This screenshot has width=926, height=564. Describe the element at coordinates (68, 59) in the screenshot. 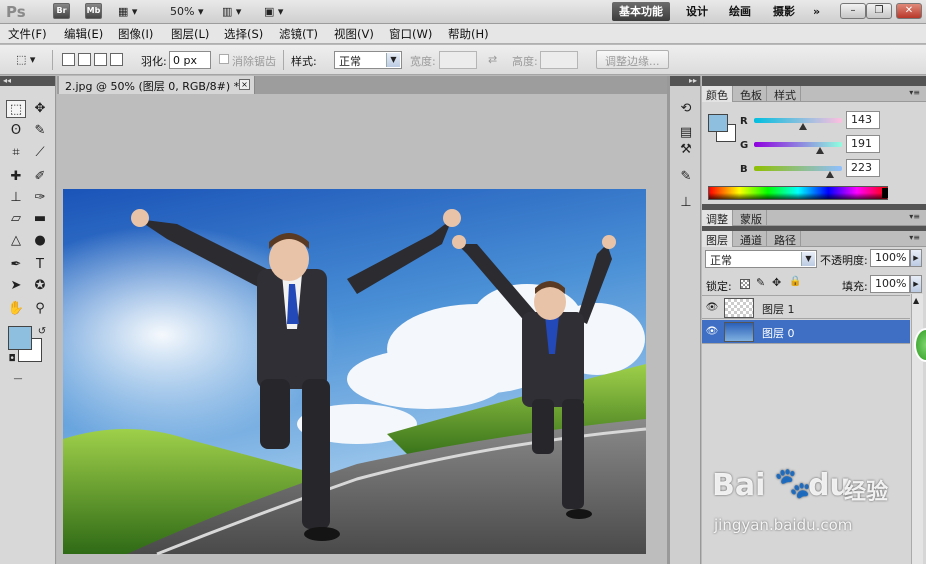

I see `new-selection-icon` at that location.